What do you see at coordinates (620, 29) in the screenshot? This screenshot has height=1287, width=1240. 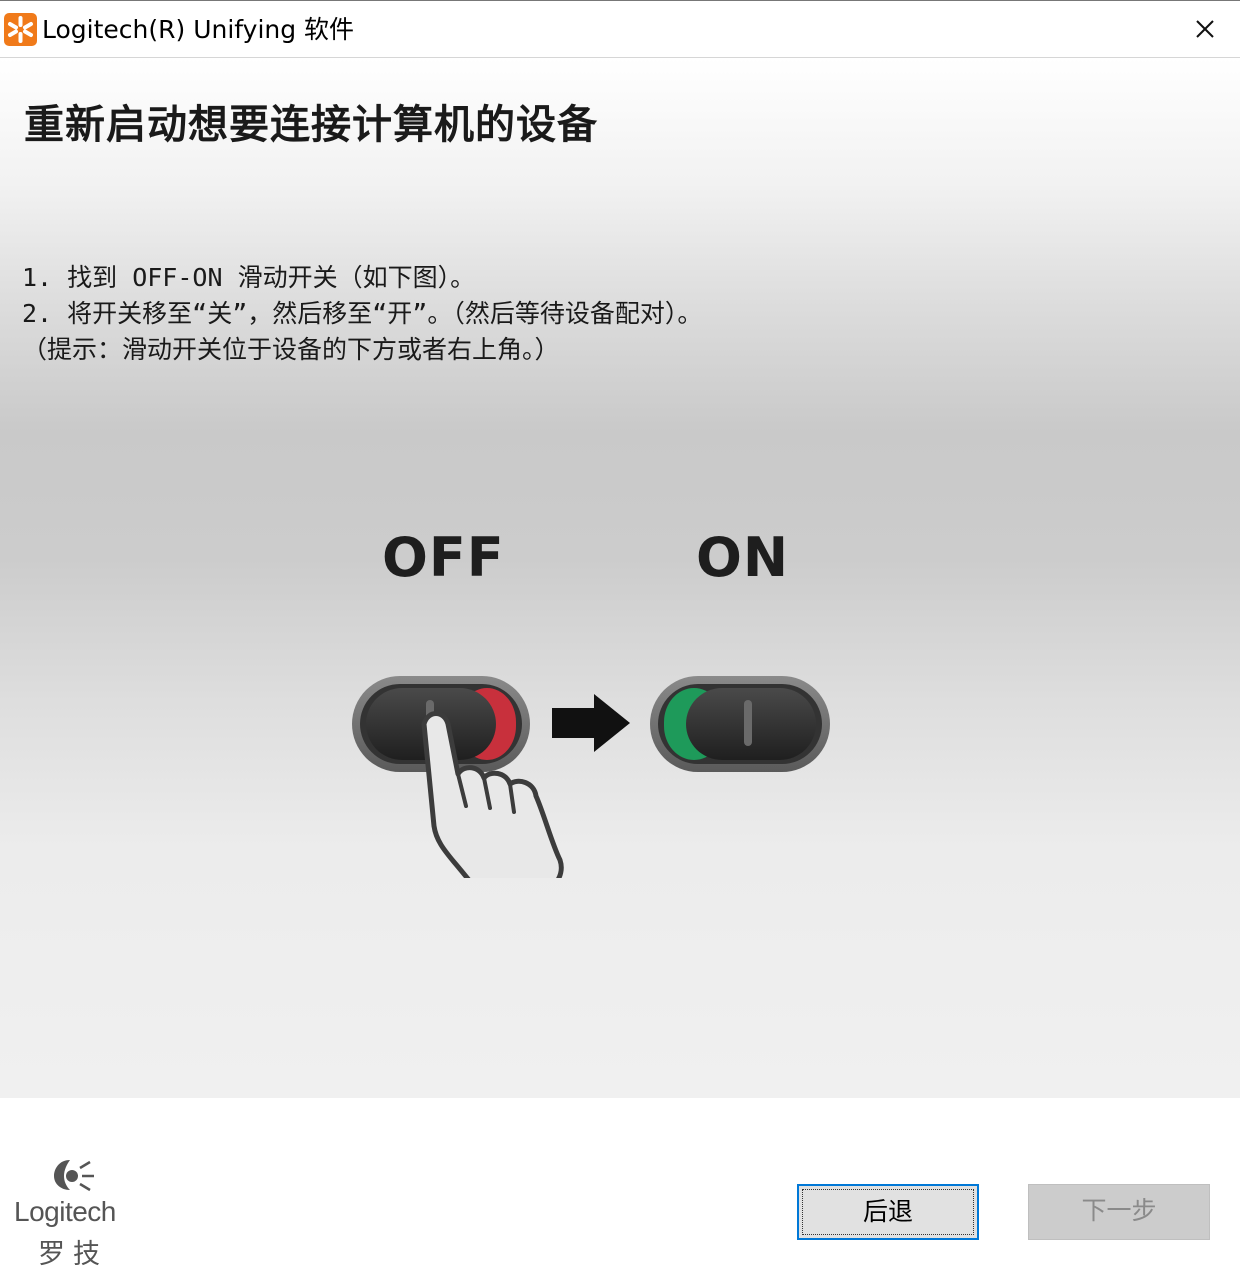 I see `title-bar: Logitech(R) Unifying 软件` at bounding box center [620, 29].